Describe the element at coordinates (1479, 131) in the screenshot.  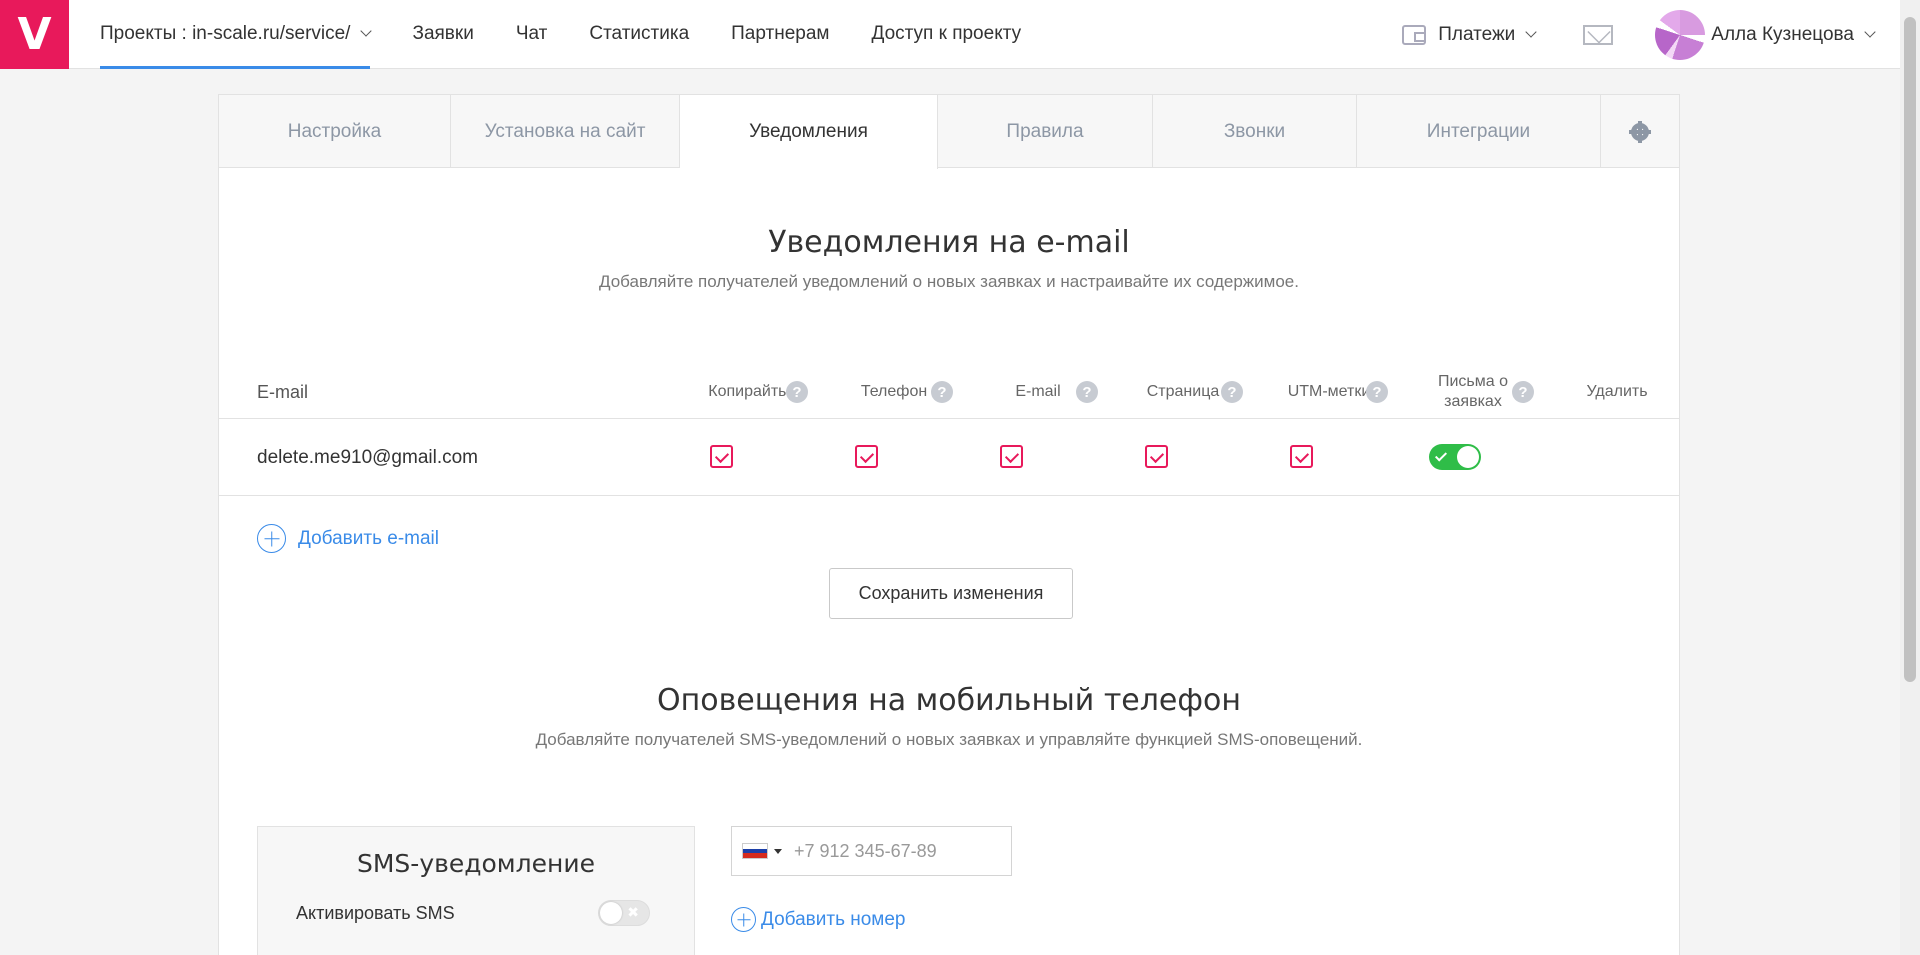
I see `tab-integrations: Интеграции` at that location.